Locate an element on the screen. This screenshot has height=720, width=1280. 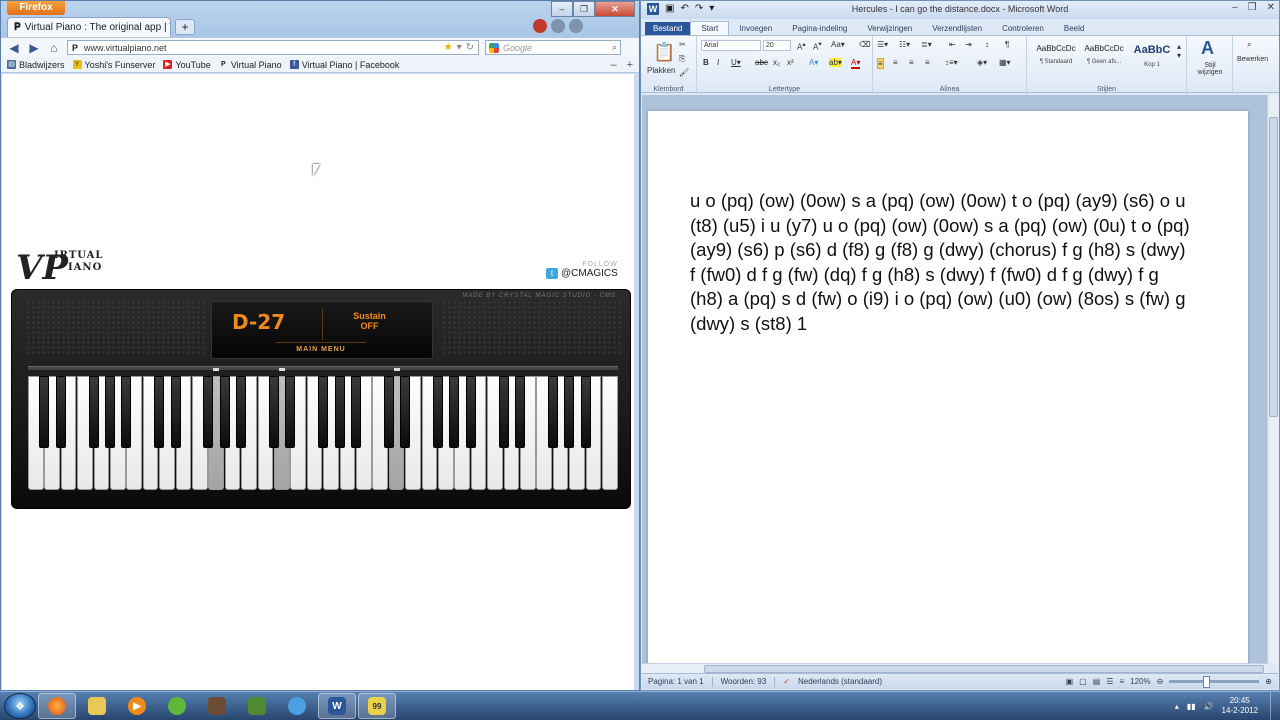
underline-icon: U▾ is located at coordinates (736, 62).